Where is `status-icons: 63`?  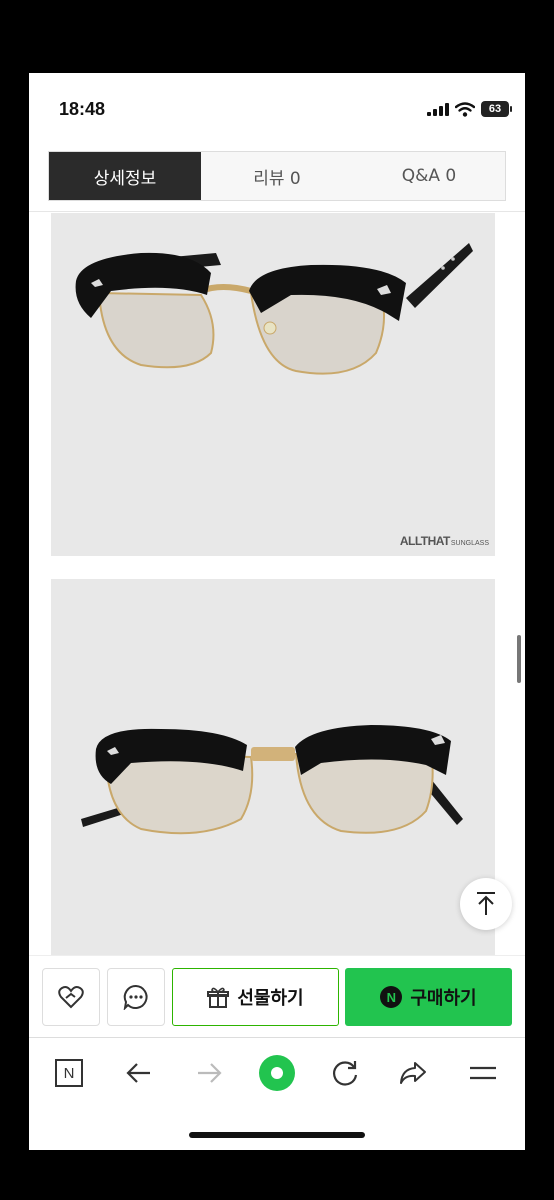 status-icons: 63 is located at coordinates (469, 109).